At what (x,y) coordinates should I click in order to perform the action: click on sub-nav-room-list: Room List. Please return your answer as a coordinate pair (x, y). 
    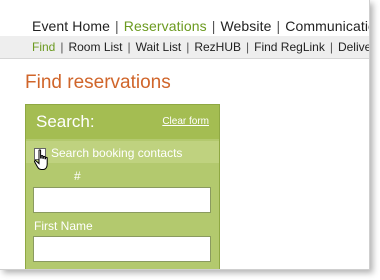
    Looking at the image, I should click on (95, 47).